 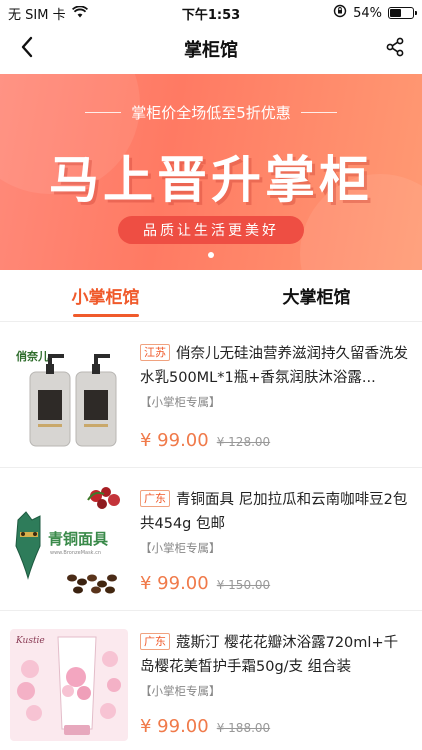 I want to click on status-bar: 无 SIM 卡 下午1:53 54%, so click(x=211, y=12).